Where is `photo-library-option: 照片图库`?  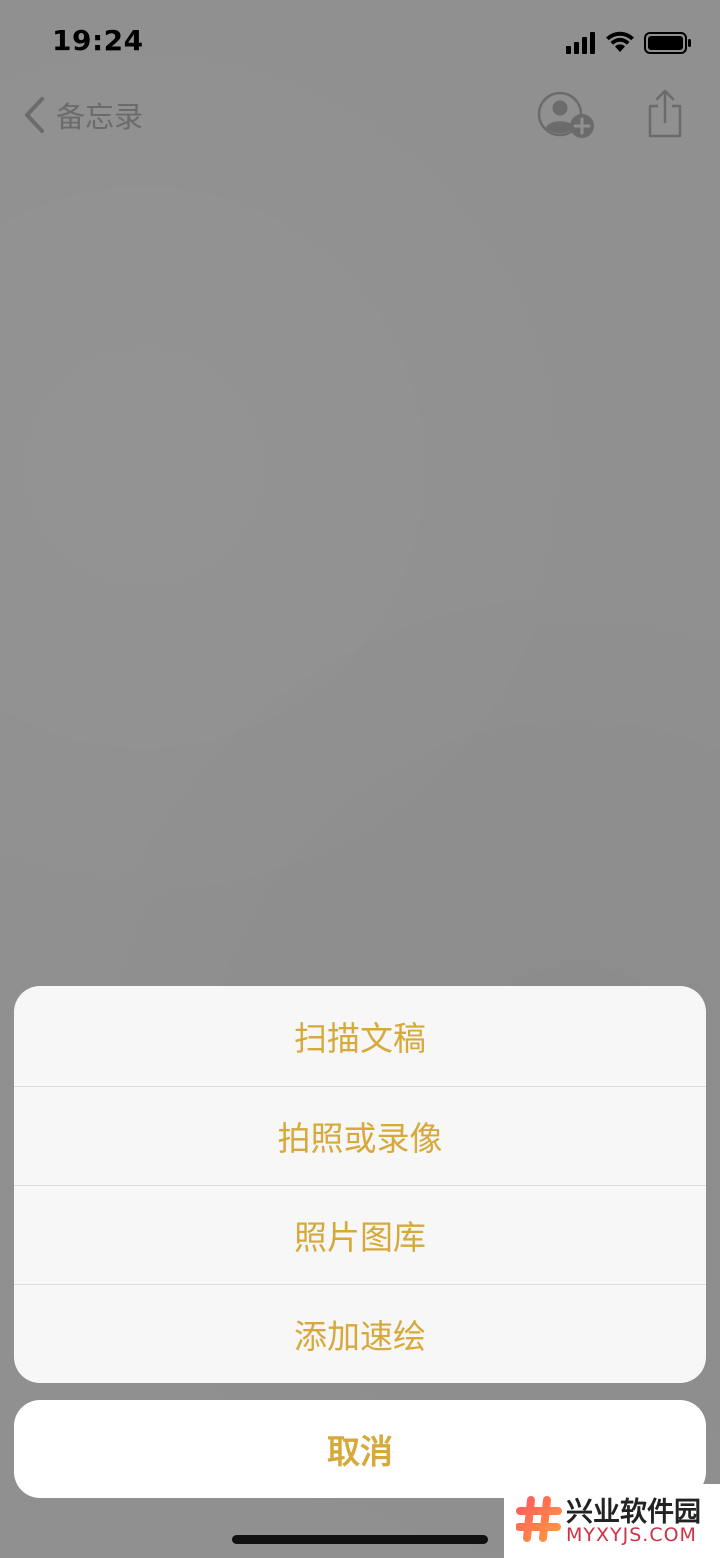
photo-library-option: 照片图库 is located at coordinates (360, 1234).